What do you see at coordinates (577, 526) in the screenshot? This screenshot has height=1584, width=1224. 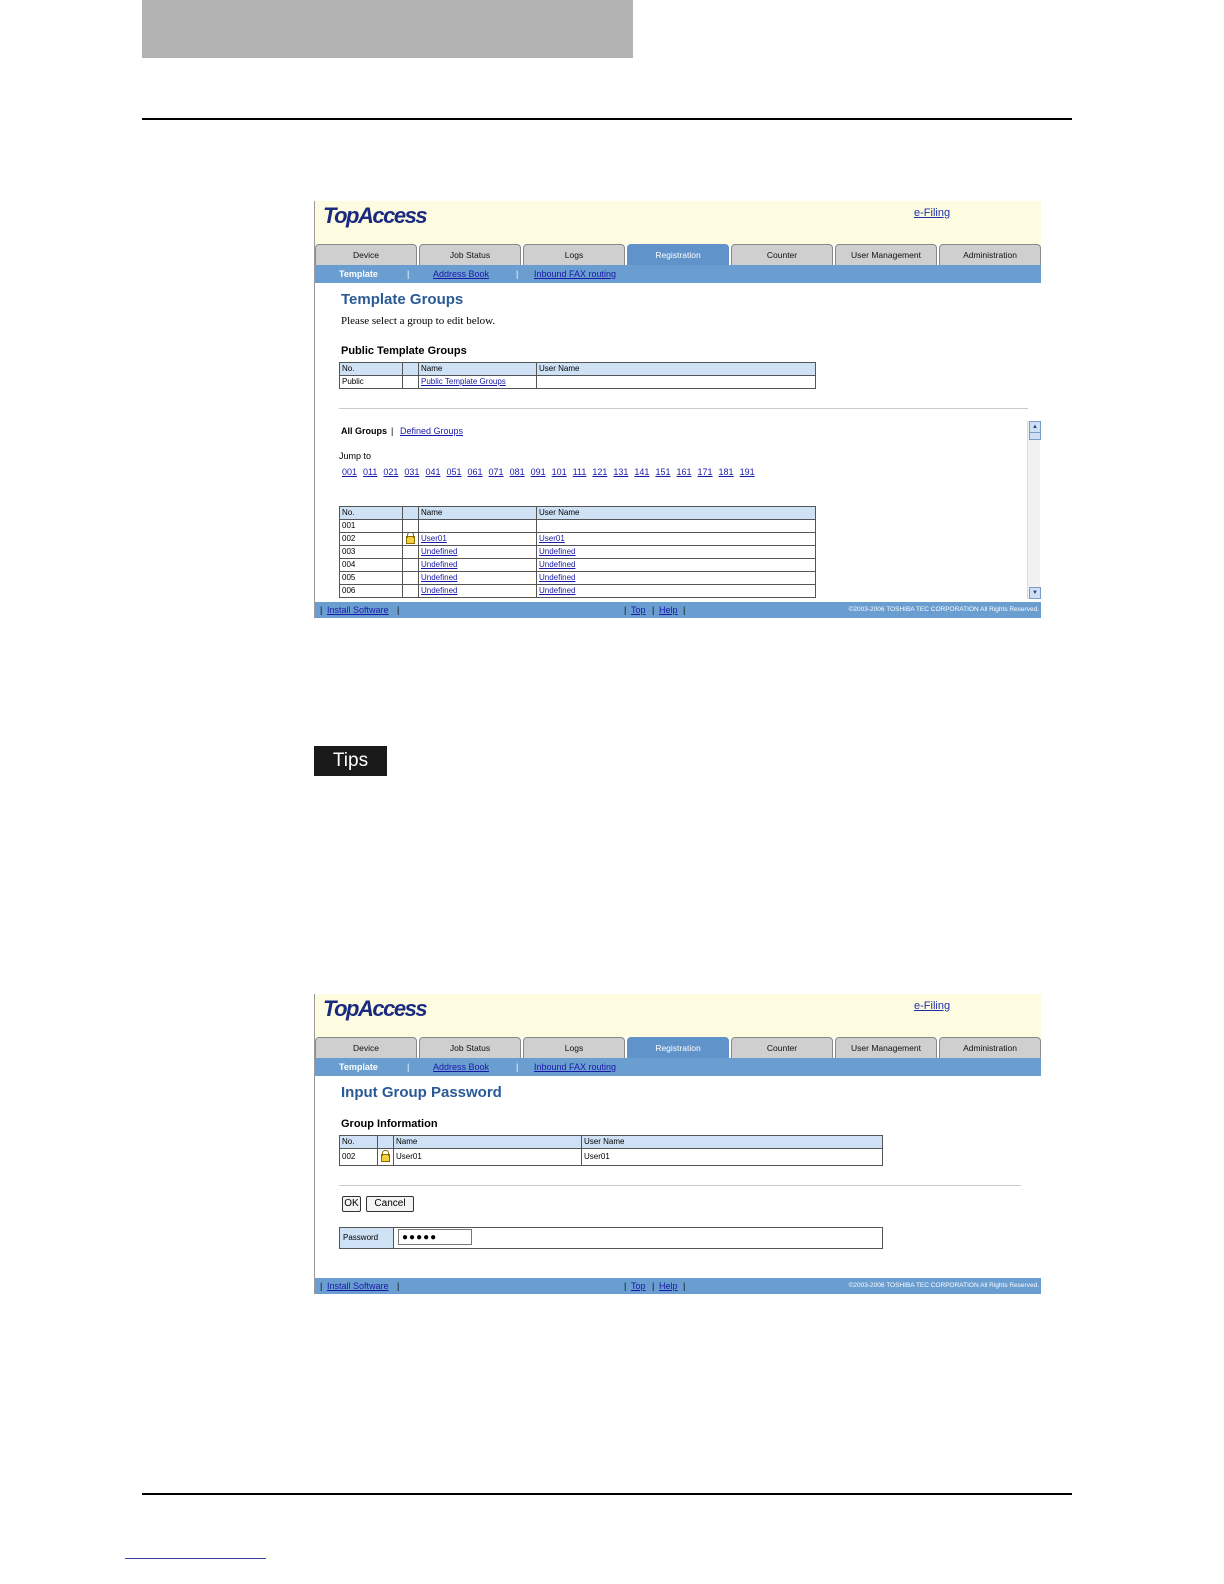 I see `table-row: 001` at bounding box center [577, 526].